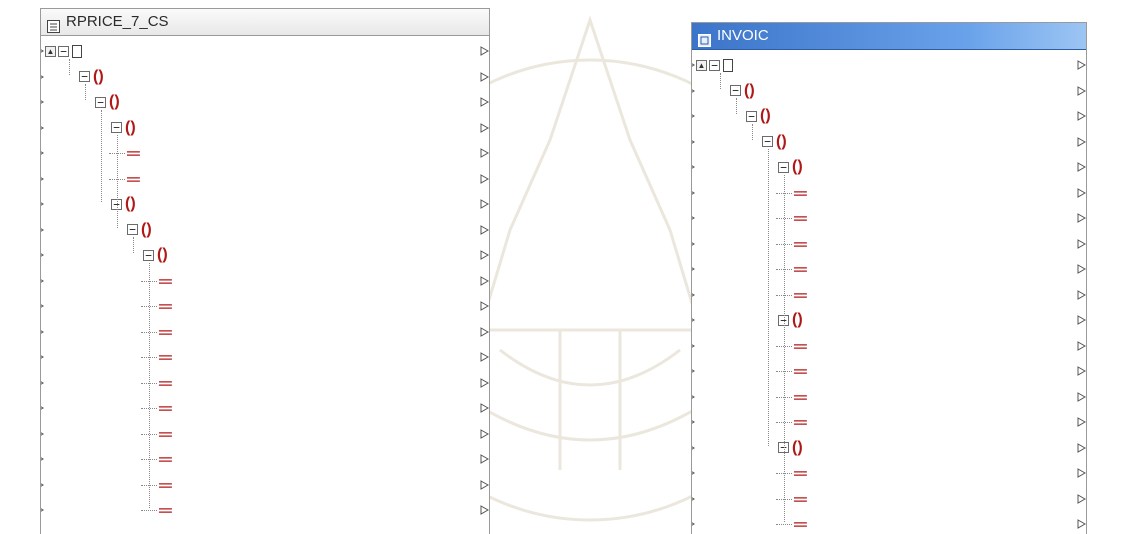 The image size is (1137, 534). What do you see at coordinates (265, 22) in the screenshot?
I see `source-panel-titlebar: RPRICE_7_CS` at bounding box center [265, 22].